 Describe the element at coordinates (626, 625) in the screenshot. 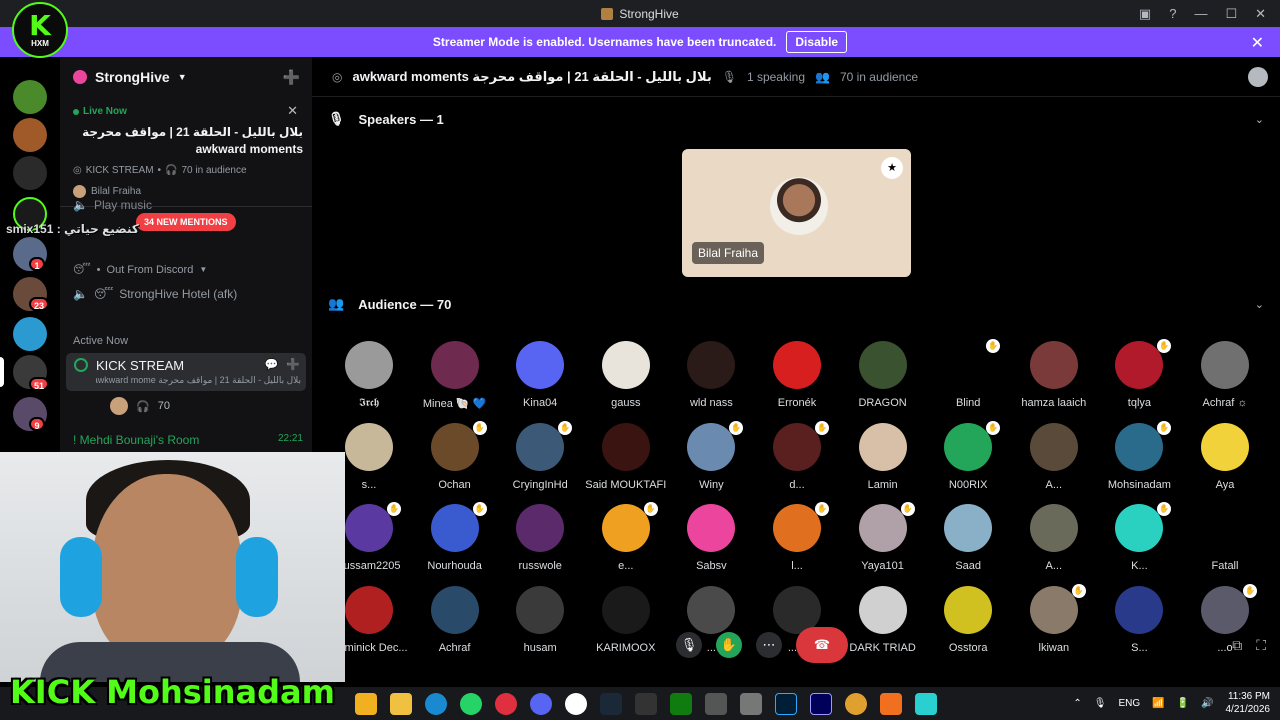

I see `audience-member: KARIMOOX` at that location.